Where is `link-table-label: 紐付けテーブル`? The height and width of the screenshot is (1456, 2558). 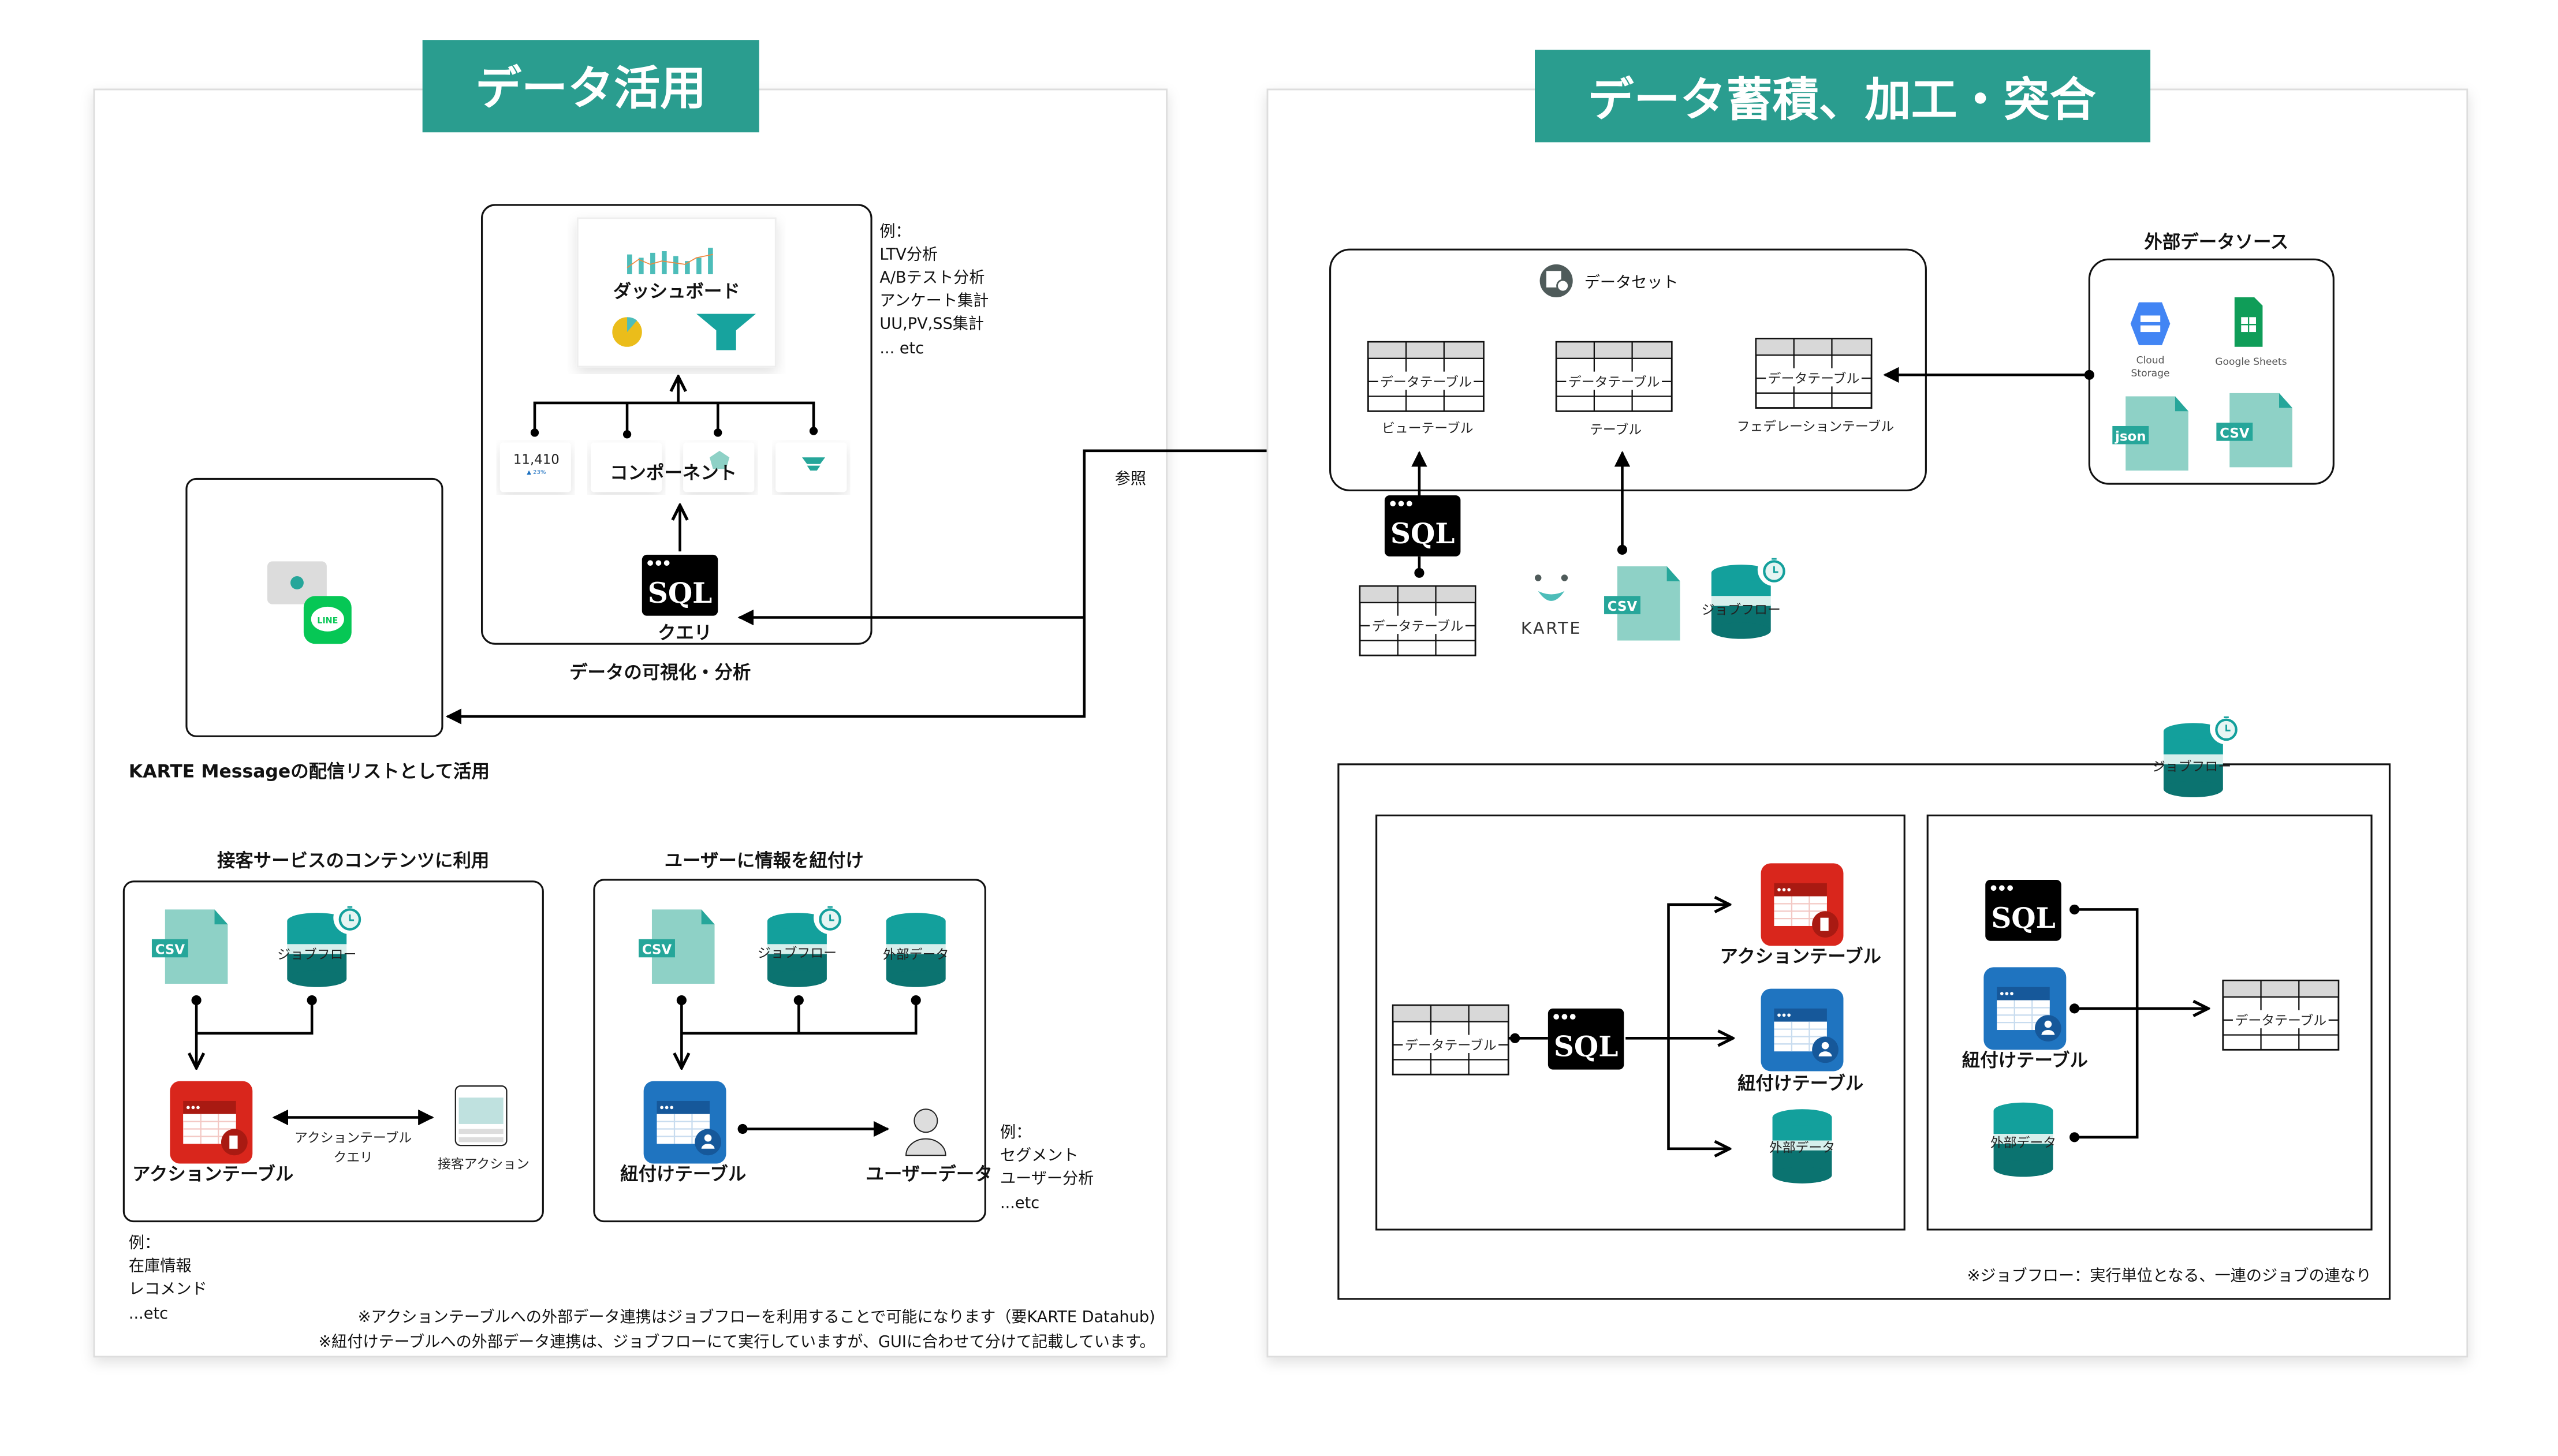 link-table-label: 紐付けテーブル is located at coordinates (683, 1174).